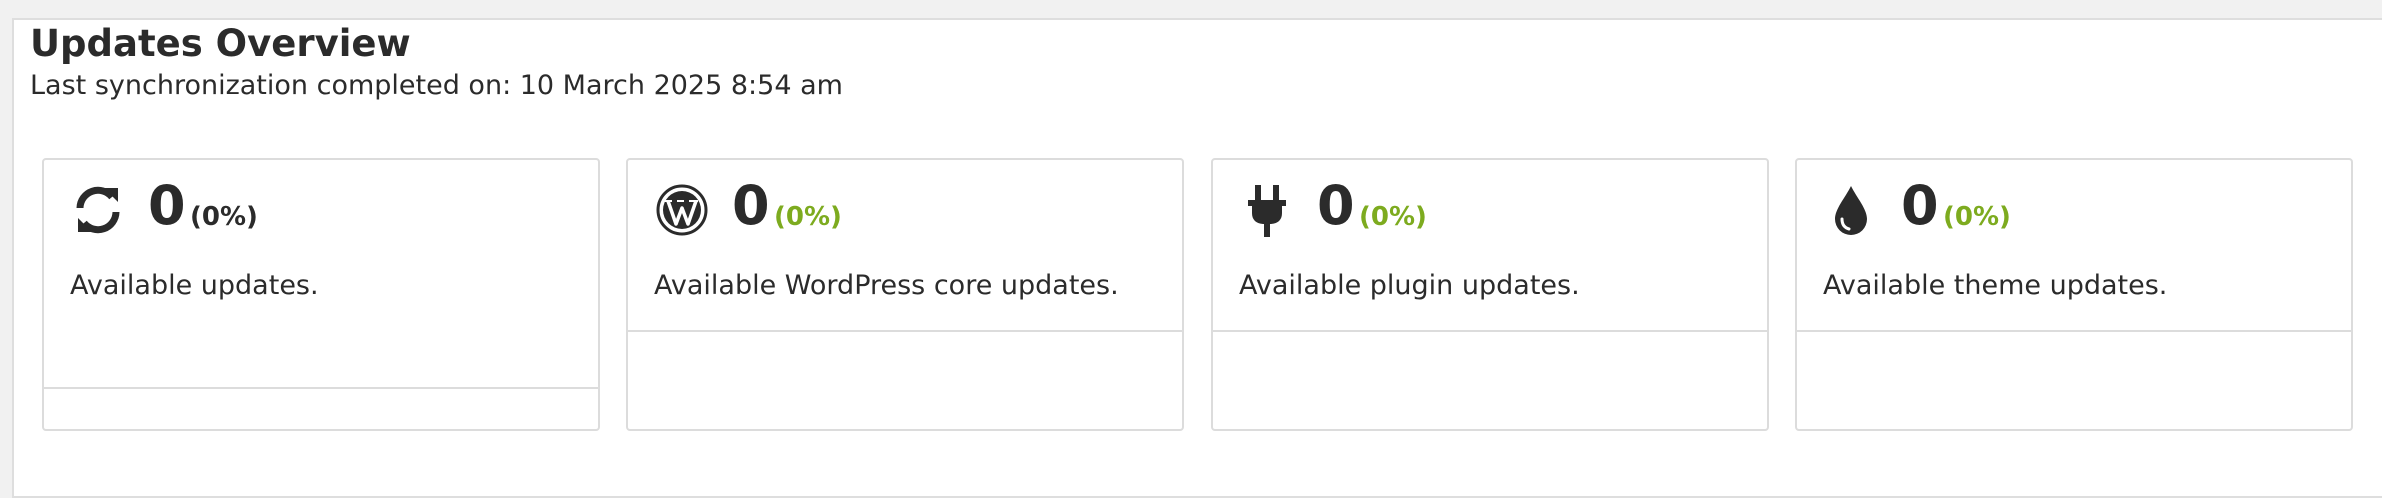 This screenshot has width=2382, height=498. What do you see at coordinates (886, 285) in the screenshot?
I see `wordpress-updates-description: Available WordPress core updates.` at bounding box center [886, 285].